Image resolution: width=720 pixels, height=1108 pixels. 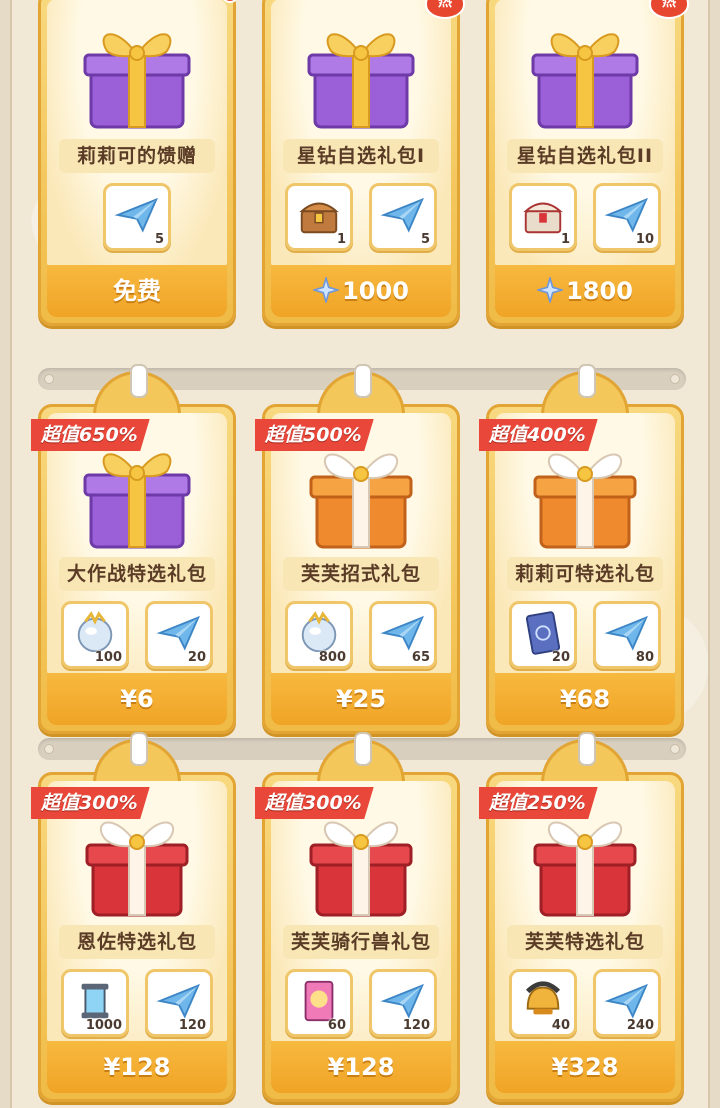 I want to click on reward-item: 10, so click(x=627, y=217).